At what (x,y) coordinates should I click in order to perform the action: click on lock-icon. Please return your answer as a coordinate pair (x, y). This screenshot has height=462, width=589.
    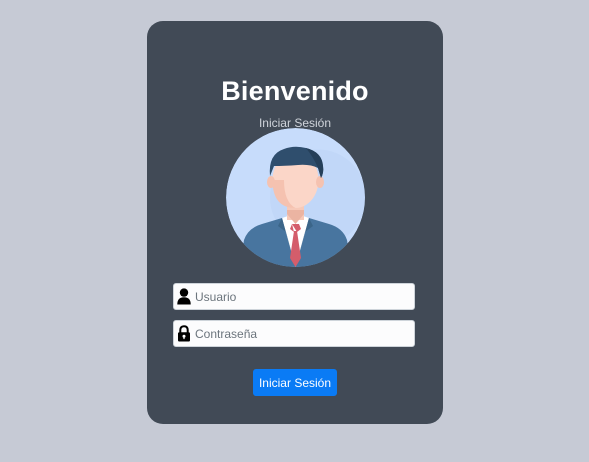
    Looking at the image, I should click on (184, 333).